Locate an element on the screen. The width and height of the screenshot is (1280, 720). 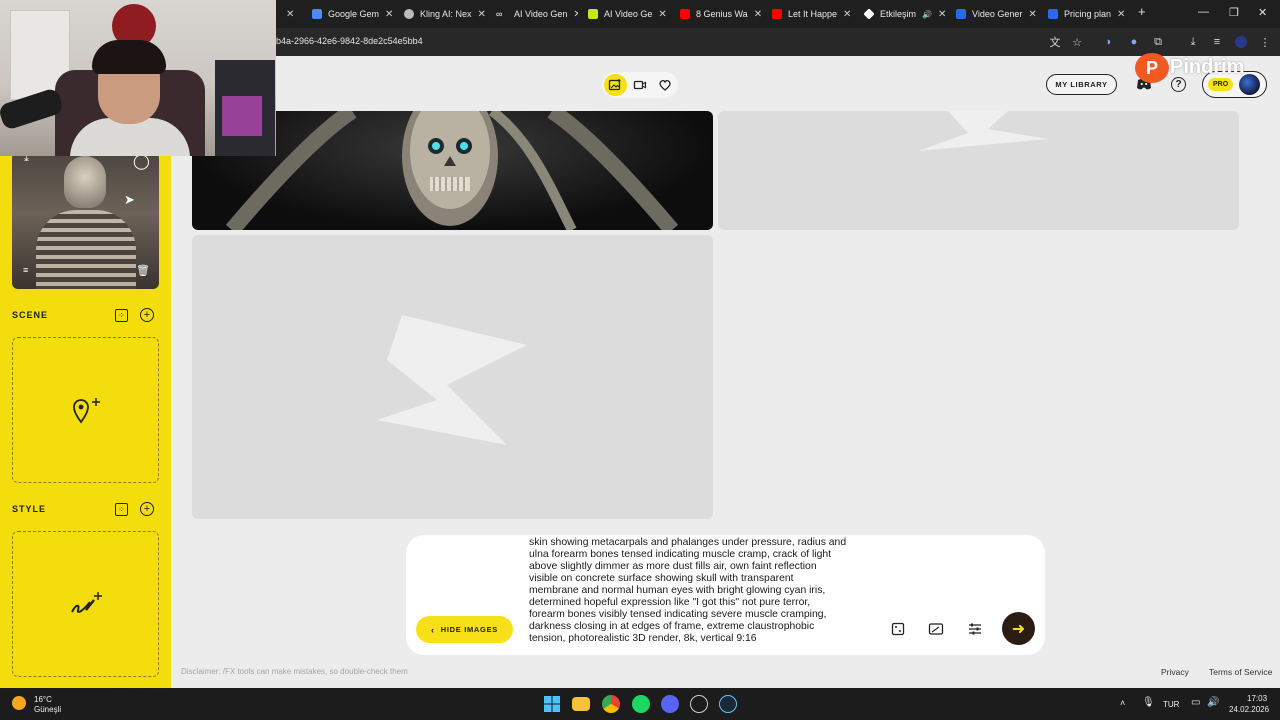
browser-tab: Pricing plan ✕ is located at coordinates (1086, 14).